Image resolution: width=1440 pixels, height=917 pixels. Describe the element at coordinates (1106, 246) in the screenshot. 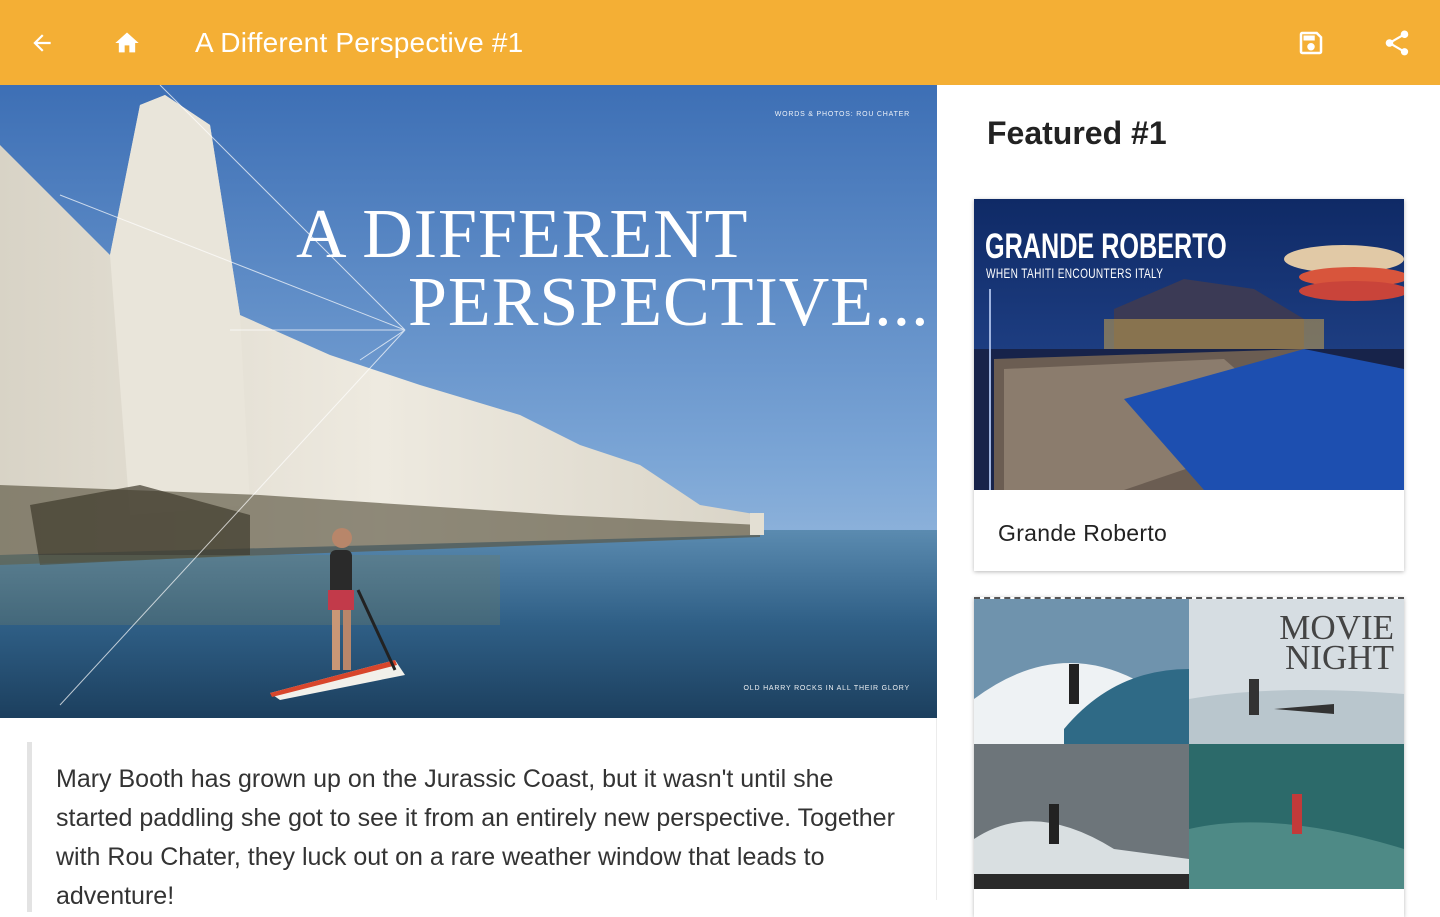

I see `card-image-title: GRANDE ROBERTO` at that location.